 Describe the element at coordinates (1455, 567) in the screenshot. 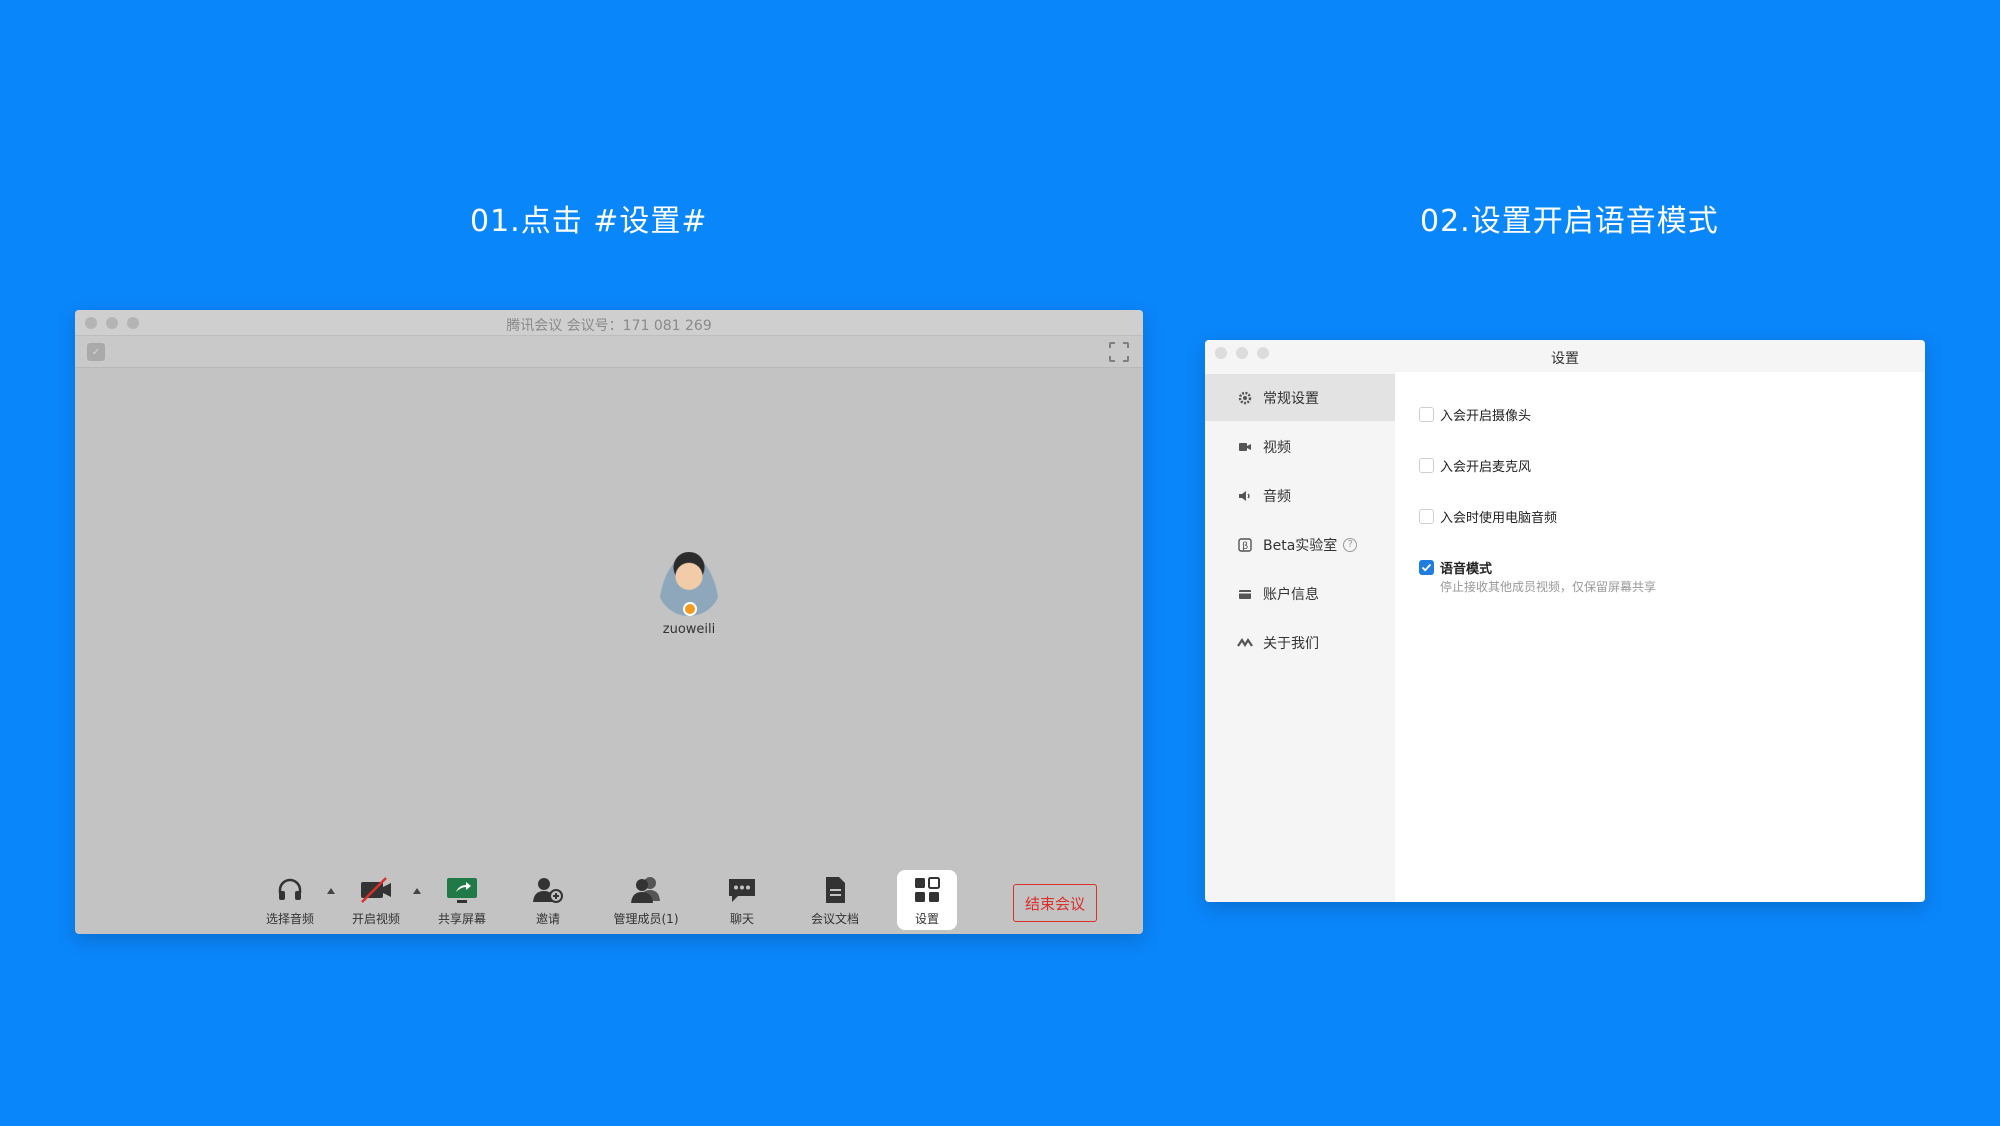

I see `option-voice-mode: 语音模式` at that location.